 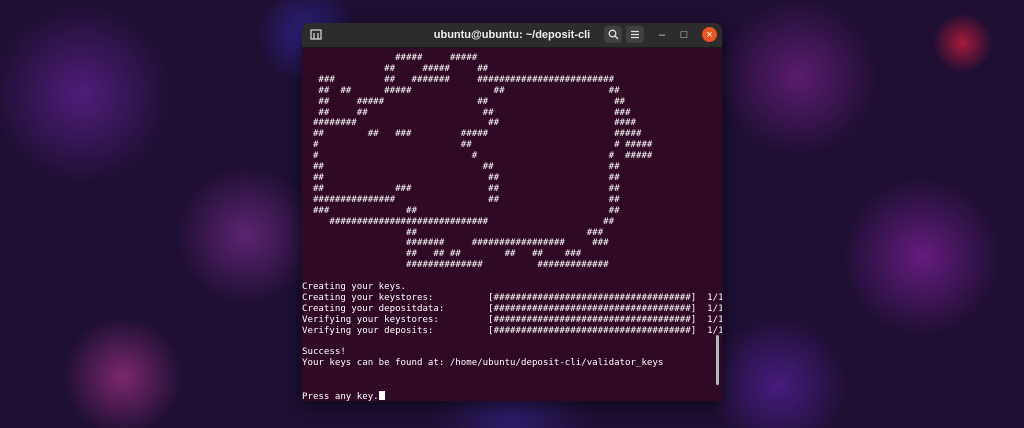 I want to click on search-button, so click(x=613, y=34).